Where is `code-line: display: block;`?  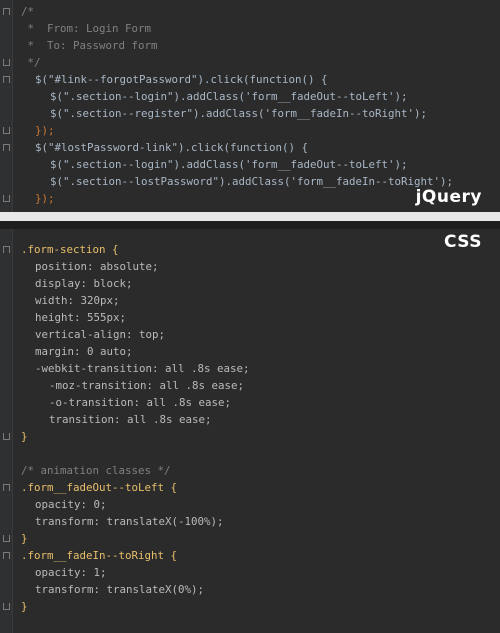 code-line: display: block; is located at coordinates (66, 283).